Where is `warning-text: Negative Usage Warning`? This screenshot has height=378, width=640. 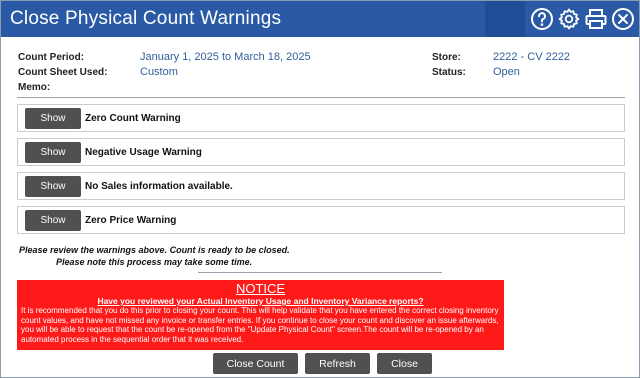
warning-text: Negative Usage Warning is located at coordinates (143, 152).